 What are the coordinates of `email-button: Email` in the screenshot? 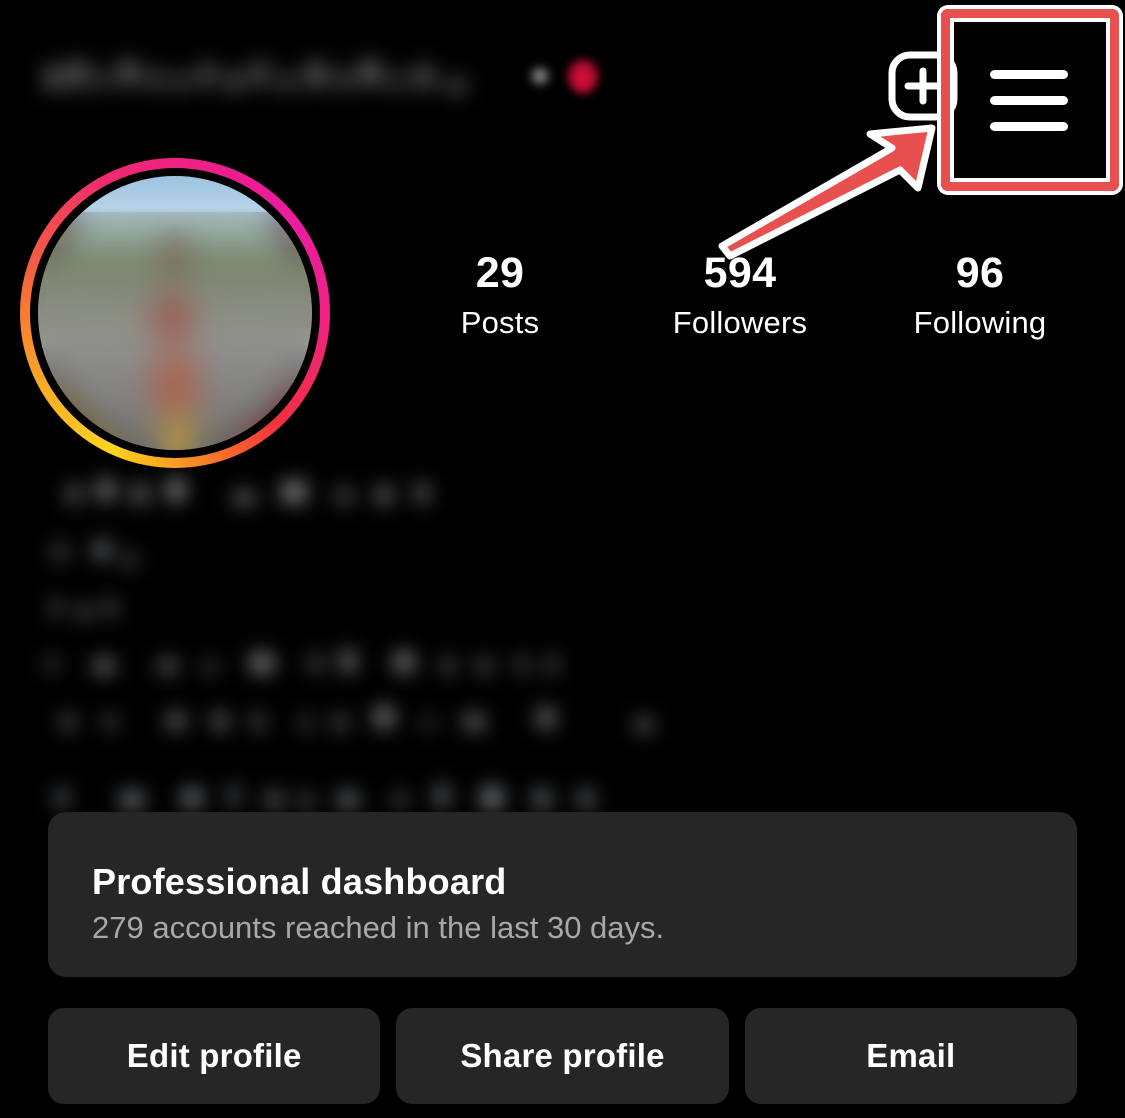 It's located at (910, 1056).